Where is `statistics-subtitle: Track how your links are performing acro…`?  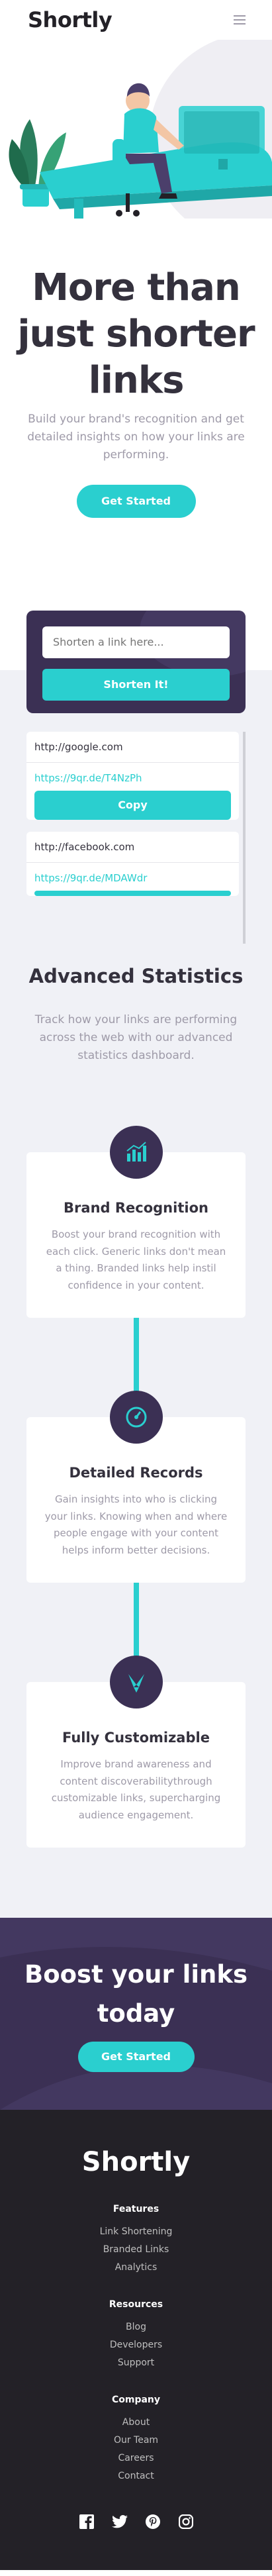 statistics-subtitle: Track how your links are performing acro… is located at coordinates (136, 1037).